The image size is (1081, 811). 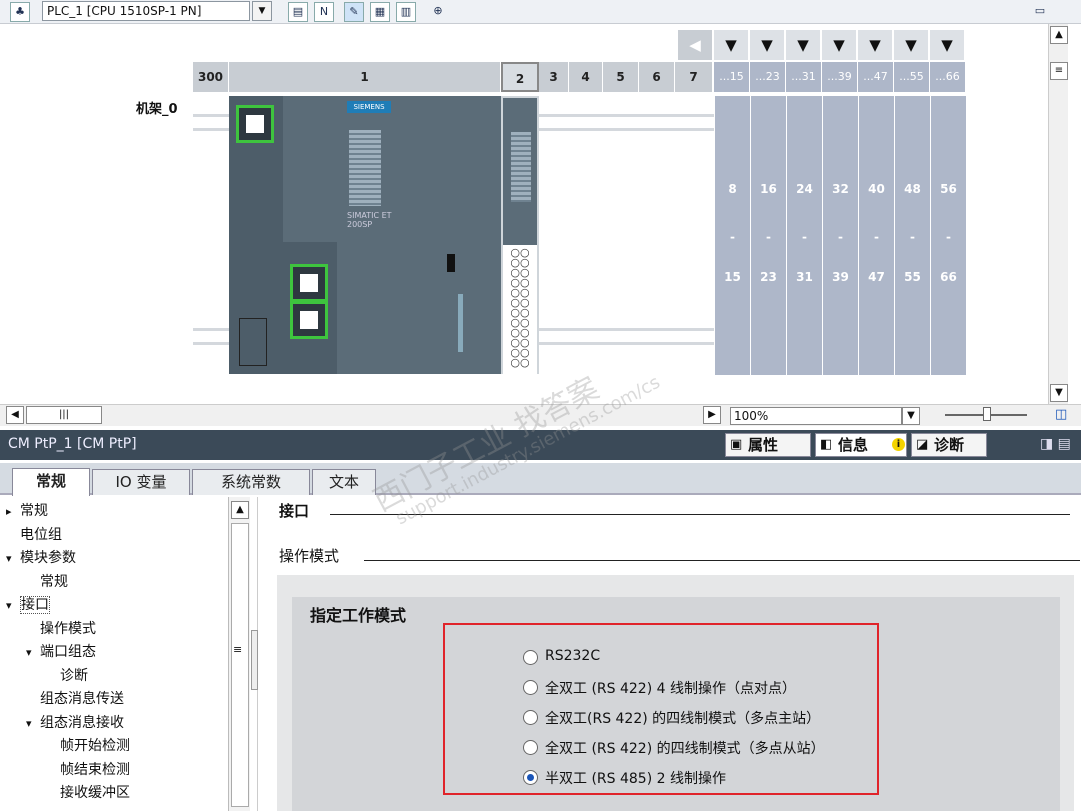 What do you see at coordinates (254, 660) in the screenshot?
I see `splitter-handle` at bounding box center [254, 660].